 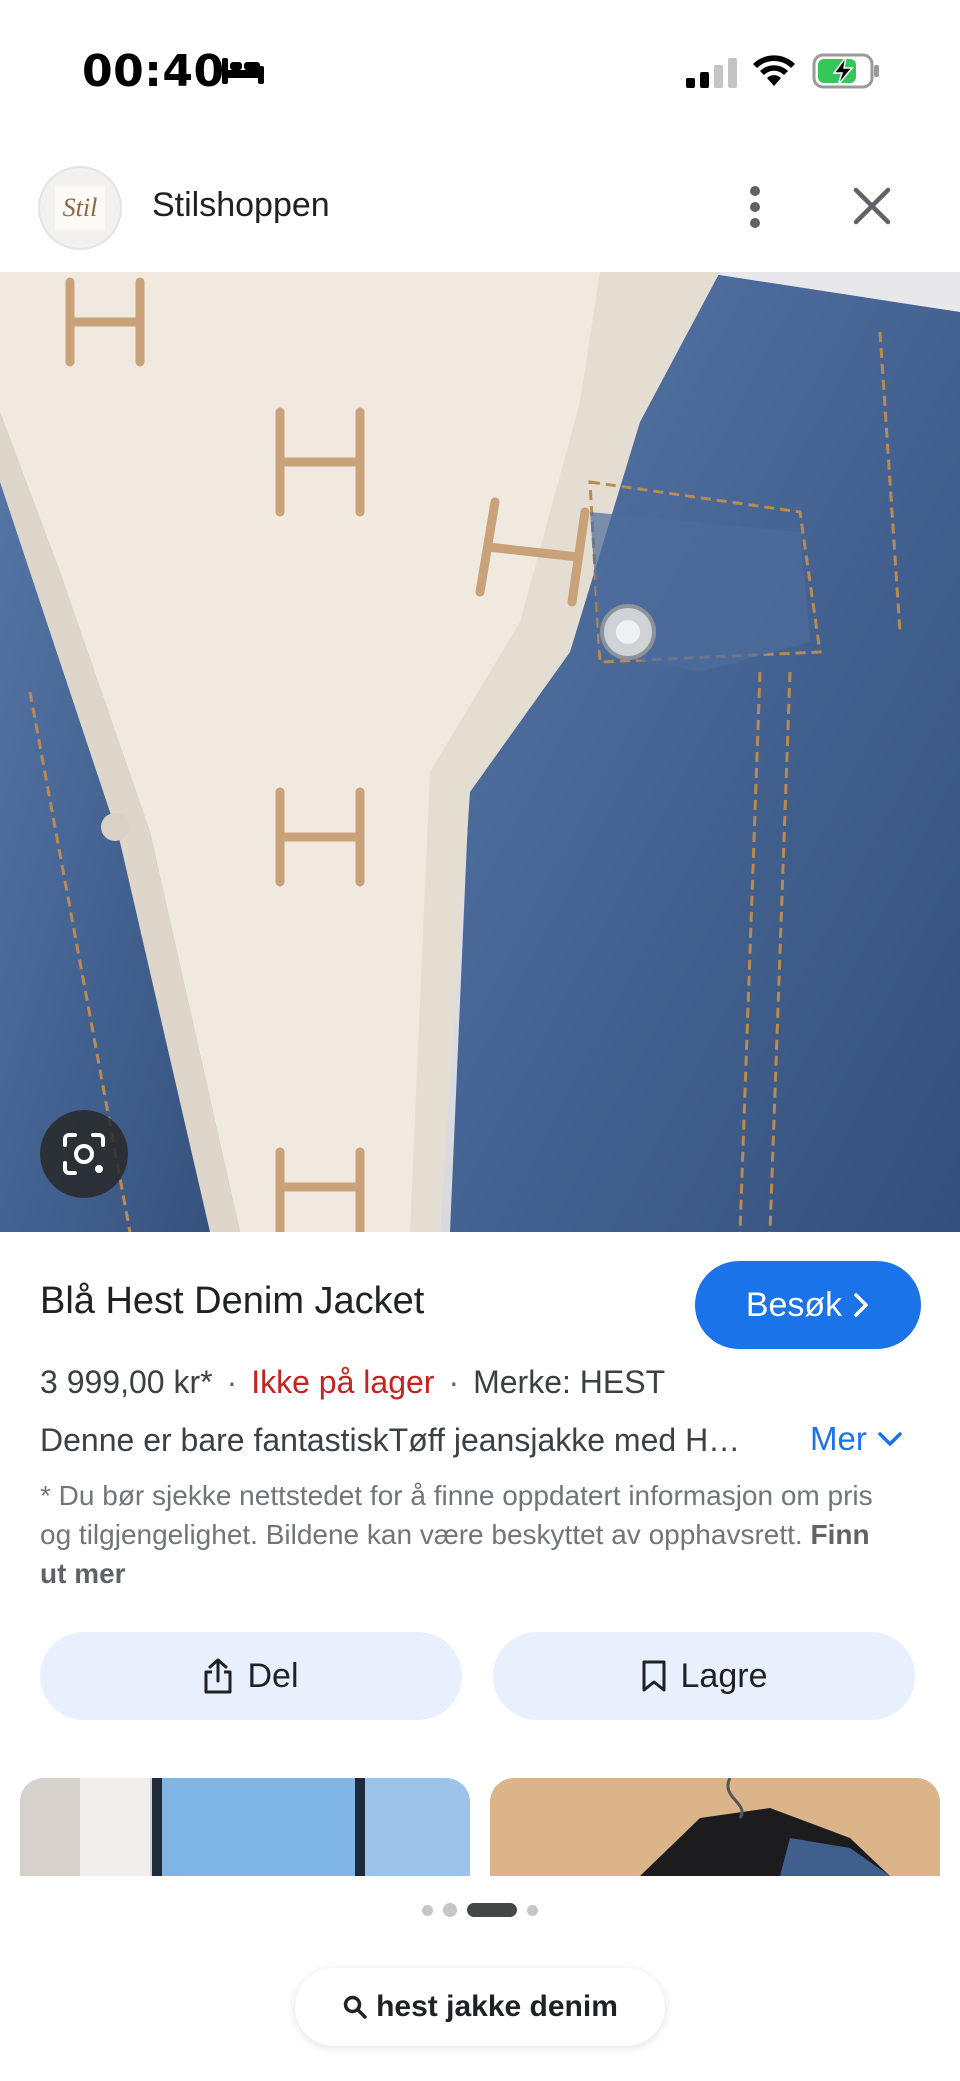 What do you see at coordinates (492, 1910) in the screenshot?
I see `pager-dot-active` at bounding box center [492, 1910].